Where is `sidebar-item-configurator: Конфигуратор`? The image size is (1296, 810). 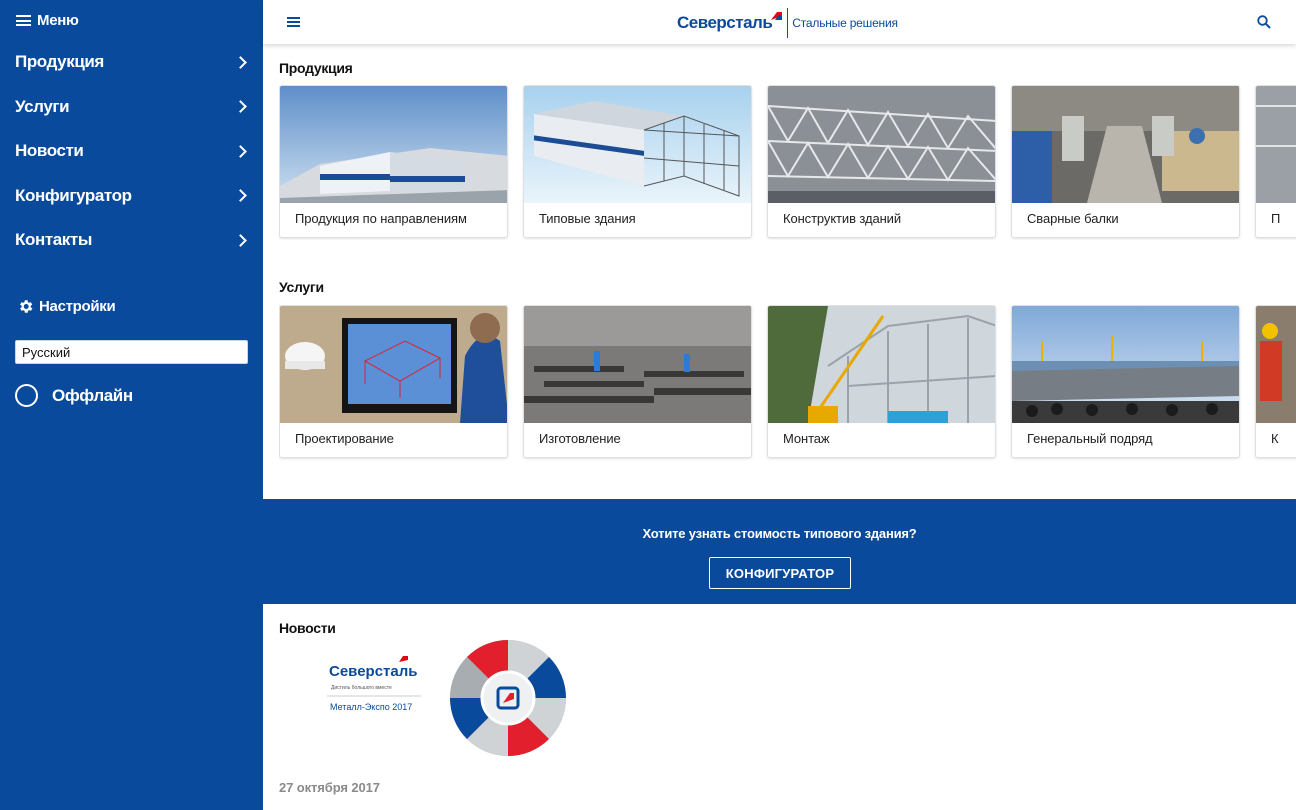 sidebar-item-configurator: Конфигуратор is located at coordinates (131, 196).